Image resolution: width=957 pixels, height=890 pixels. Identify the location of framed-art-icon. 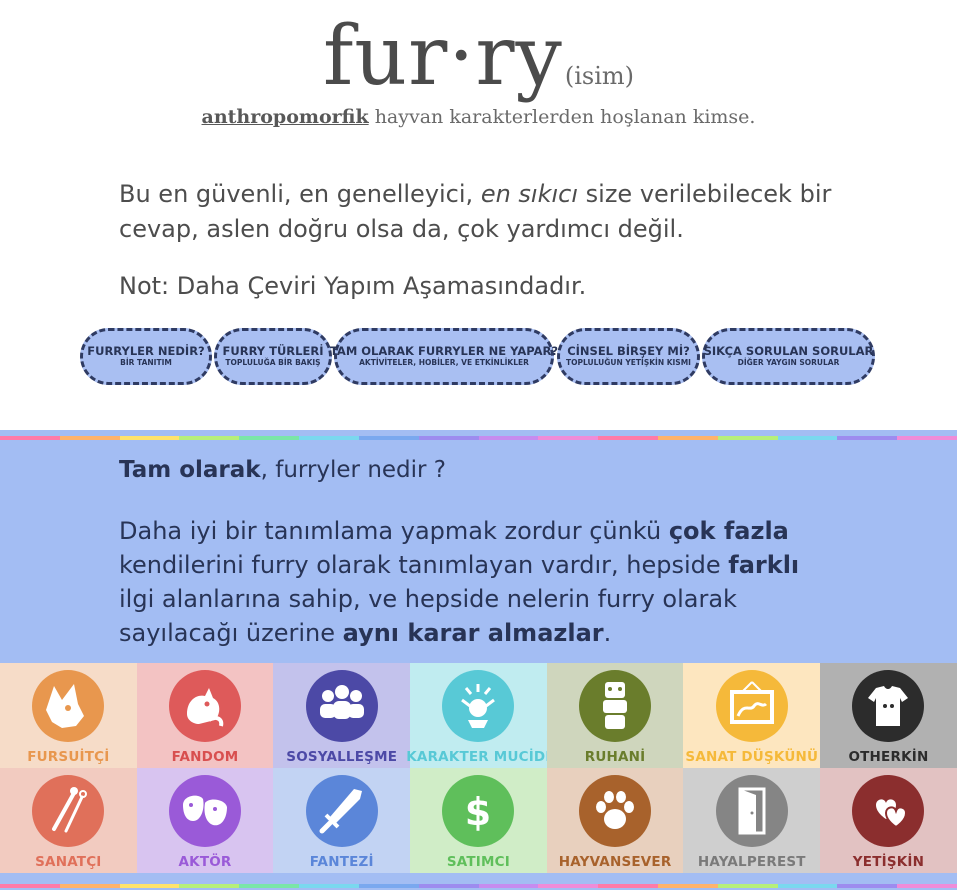
(751, 706).